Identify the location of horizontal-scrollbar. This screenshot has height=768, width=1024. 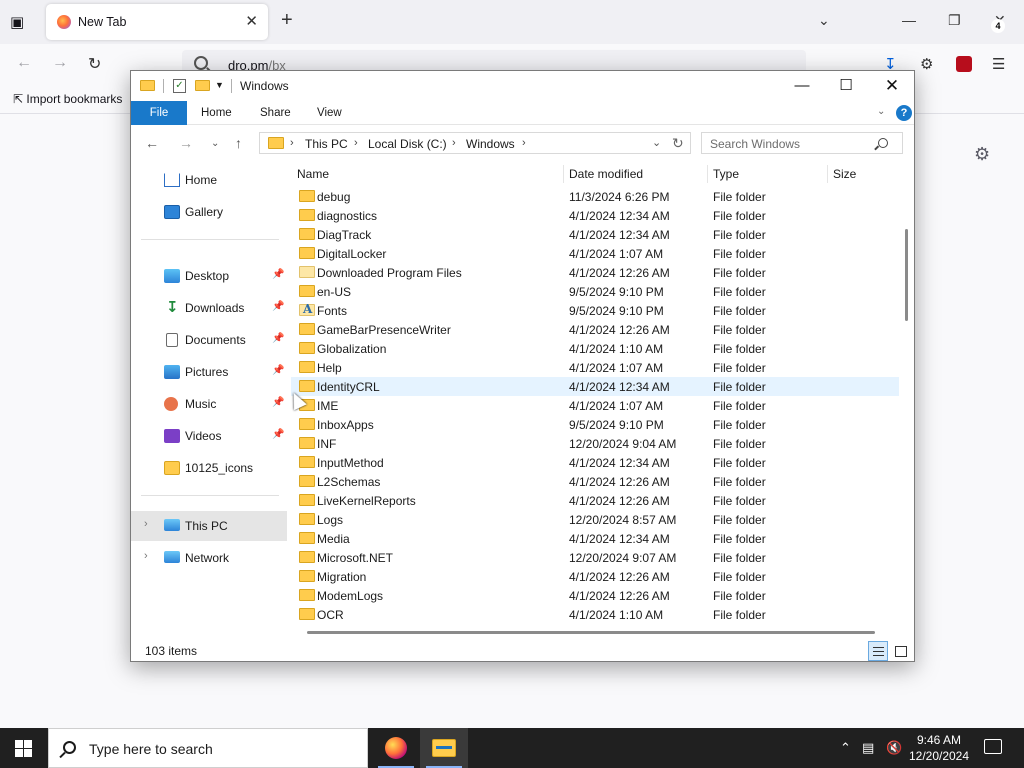
(595, 633).